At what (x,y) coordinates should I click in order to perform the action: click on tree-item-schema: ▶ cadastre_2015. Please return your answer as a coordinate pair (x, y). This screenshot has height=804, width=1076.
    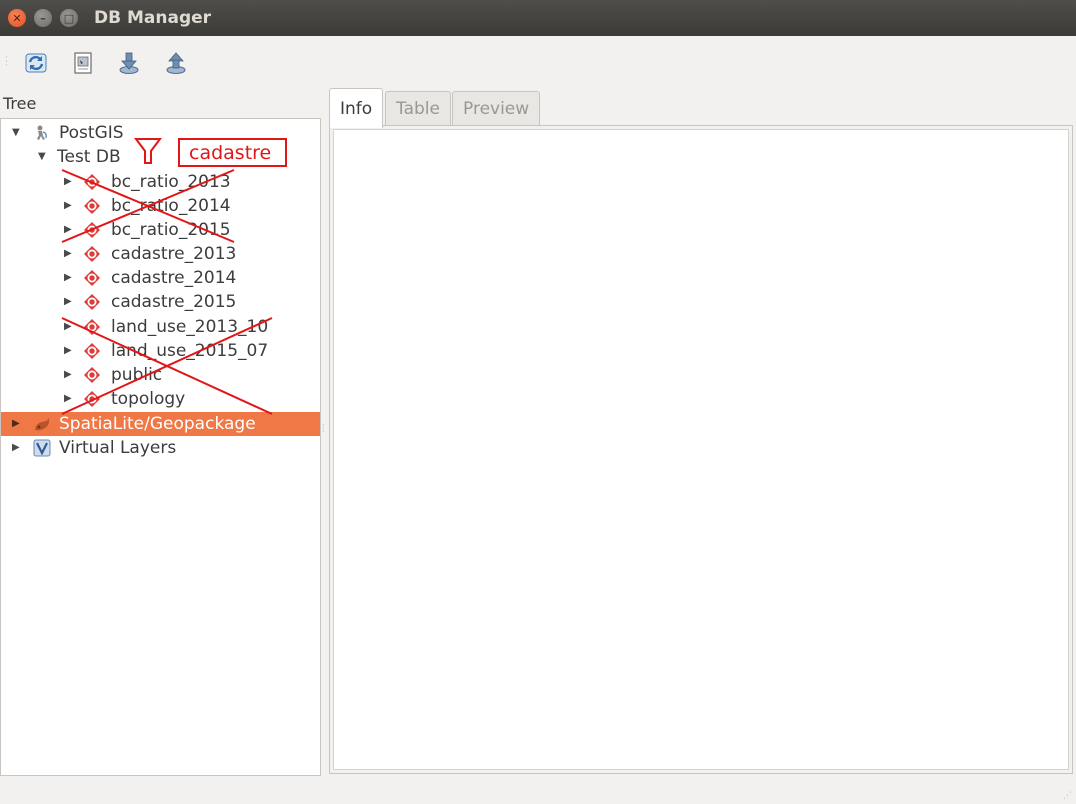
    Looking at the image, I should click on (160, 302).